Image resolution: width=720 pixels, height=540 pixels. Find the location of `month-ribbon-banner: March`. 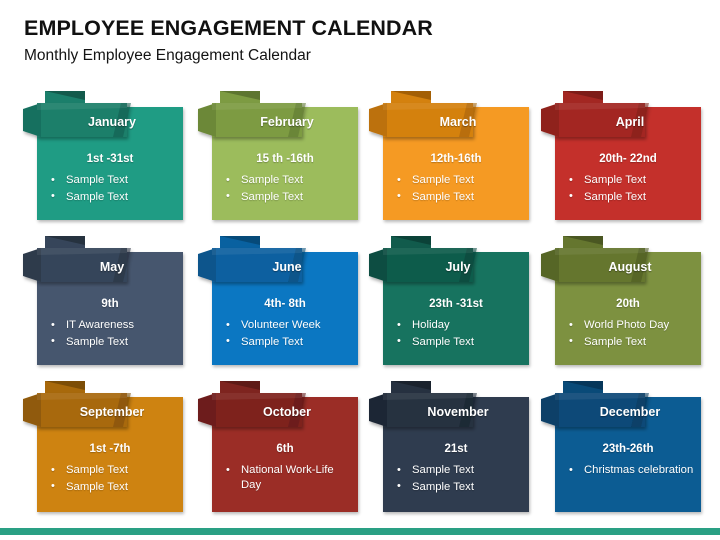

month-ribbon-banner: March is located at coordinates (456, 119).